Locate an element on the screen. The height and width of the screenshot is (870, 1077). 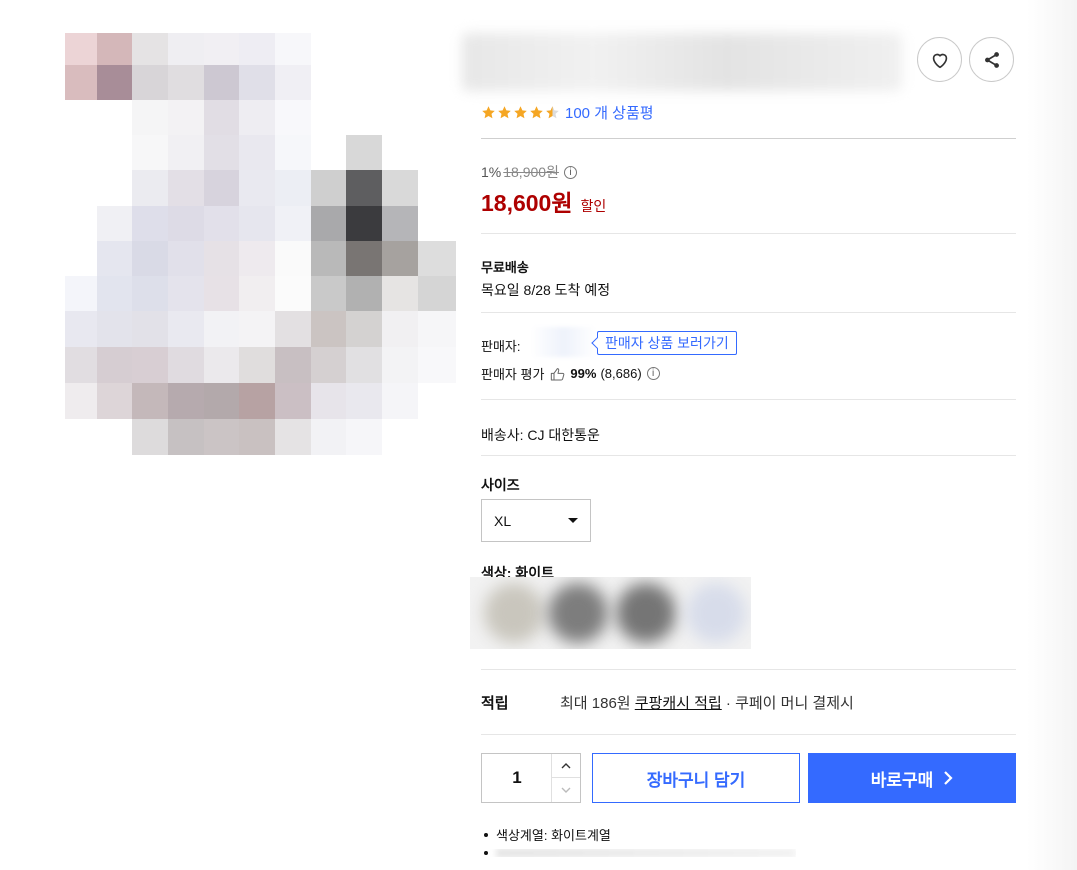
thumbs-up-icon is located at coordinates (558, 373).